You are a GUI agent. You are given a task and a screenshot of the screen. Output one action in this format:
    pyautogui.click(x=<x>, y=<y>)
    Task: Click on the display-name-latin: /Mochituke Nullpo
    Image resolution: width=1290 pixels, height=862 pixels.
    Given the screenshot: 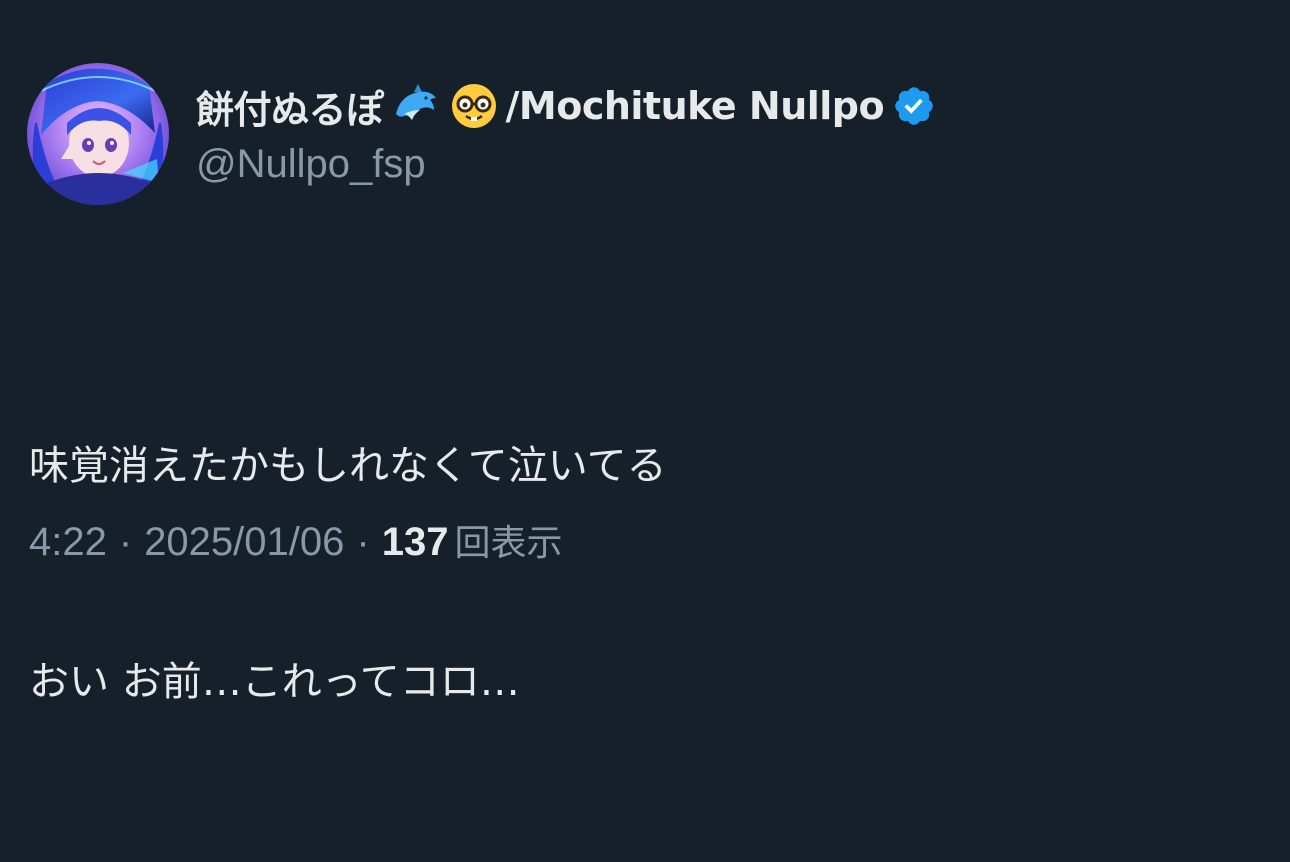 What is the action you would take?
    pyautogui.click(x=695, y=106)
    